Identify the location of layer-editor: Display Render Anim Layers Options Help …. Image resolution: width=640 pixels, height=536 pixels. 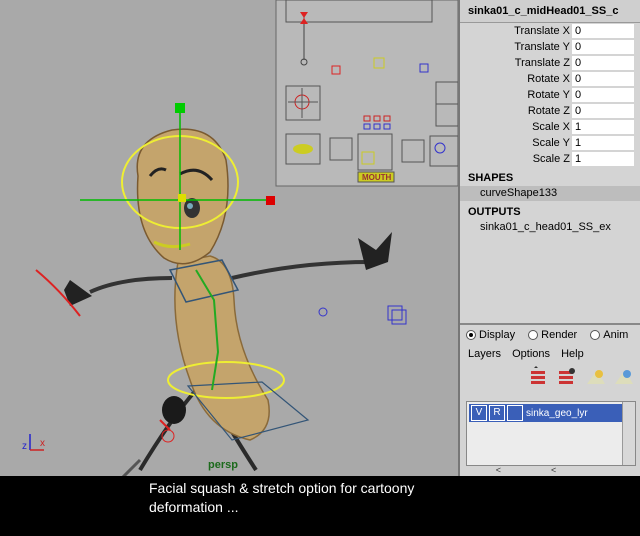
(550, 404).